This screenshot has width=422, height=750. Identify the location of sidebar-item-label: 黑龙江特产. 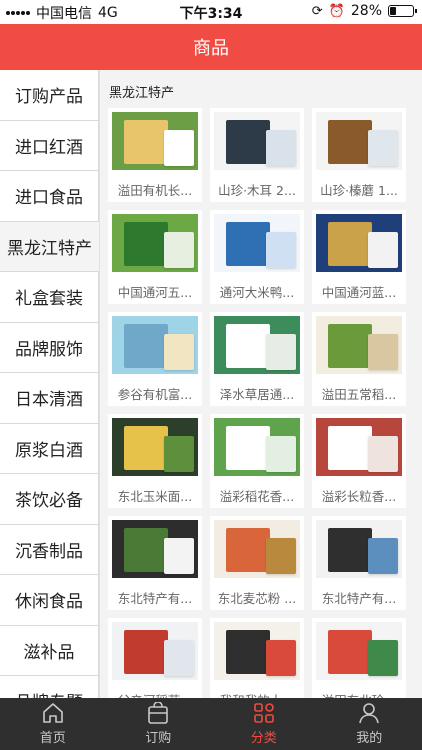
(49, 248).